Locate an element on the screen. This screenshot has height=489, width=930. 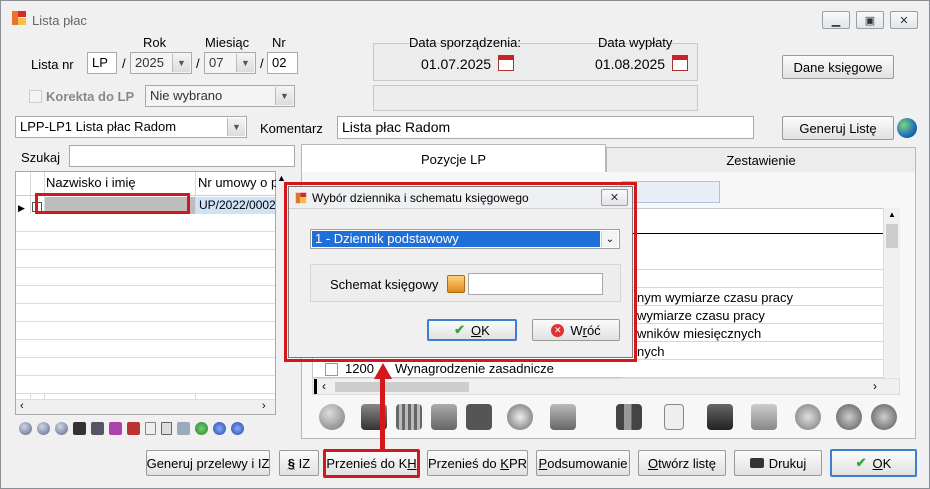
korekta-checkbox is located at coordinates (35, 96).